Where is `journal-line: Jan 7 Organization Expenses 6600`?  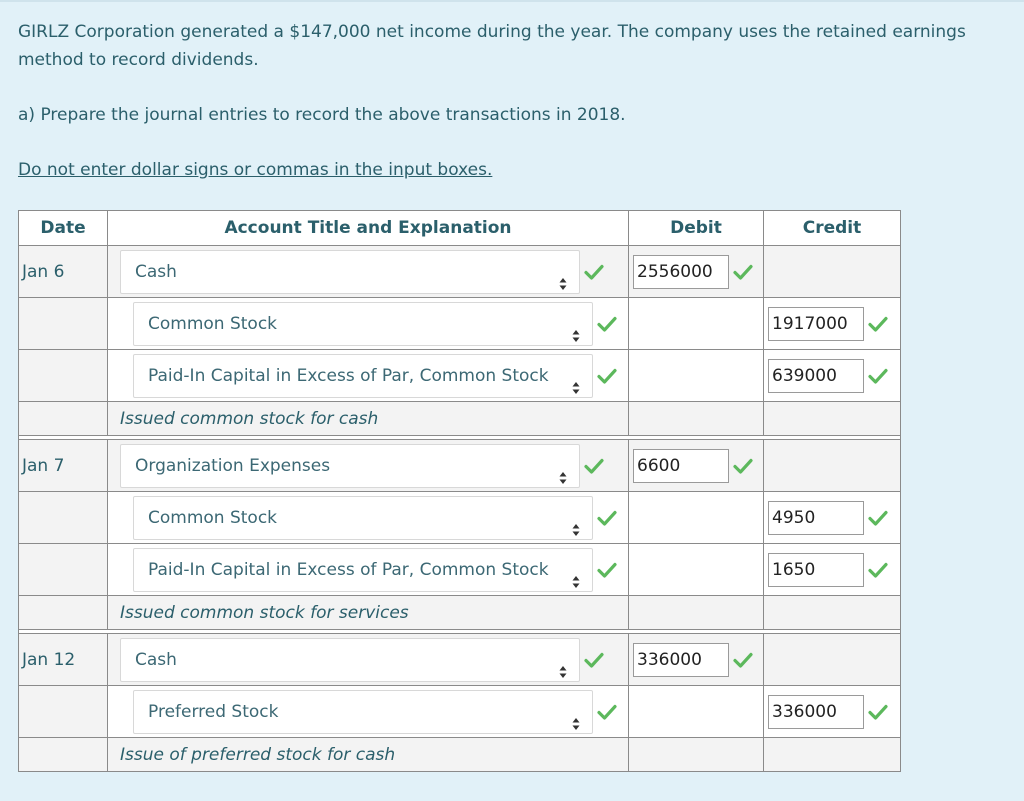
journal-line: Jan 7 Organization Expenses 6600 is located at coordinates (459, 465).